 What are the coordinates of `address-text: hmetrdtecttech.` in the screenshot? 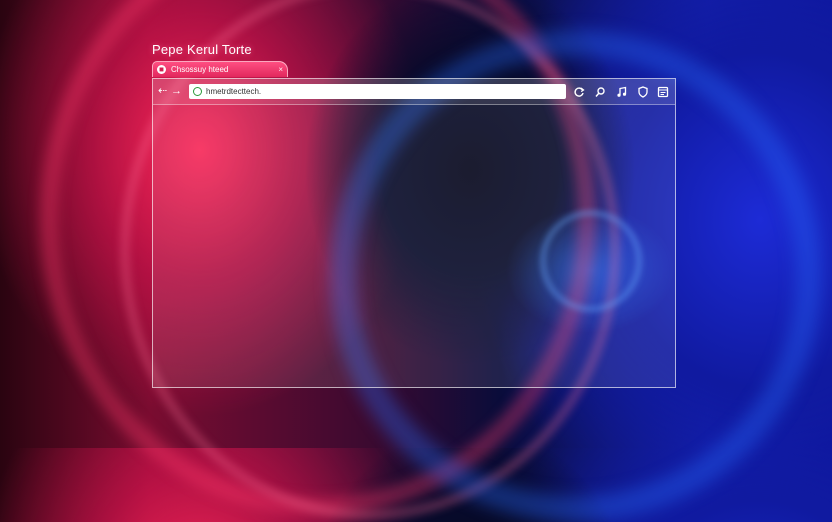 It's located at (234, 91).